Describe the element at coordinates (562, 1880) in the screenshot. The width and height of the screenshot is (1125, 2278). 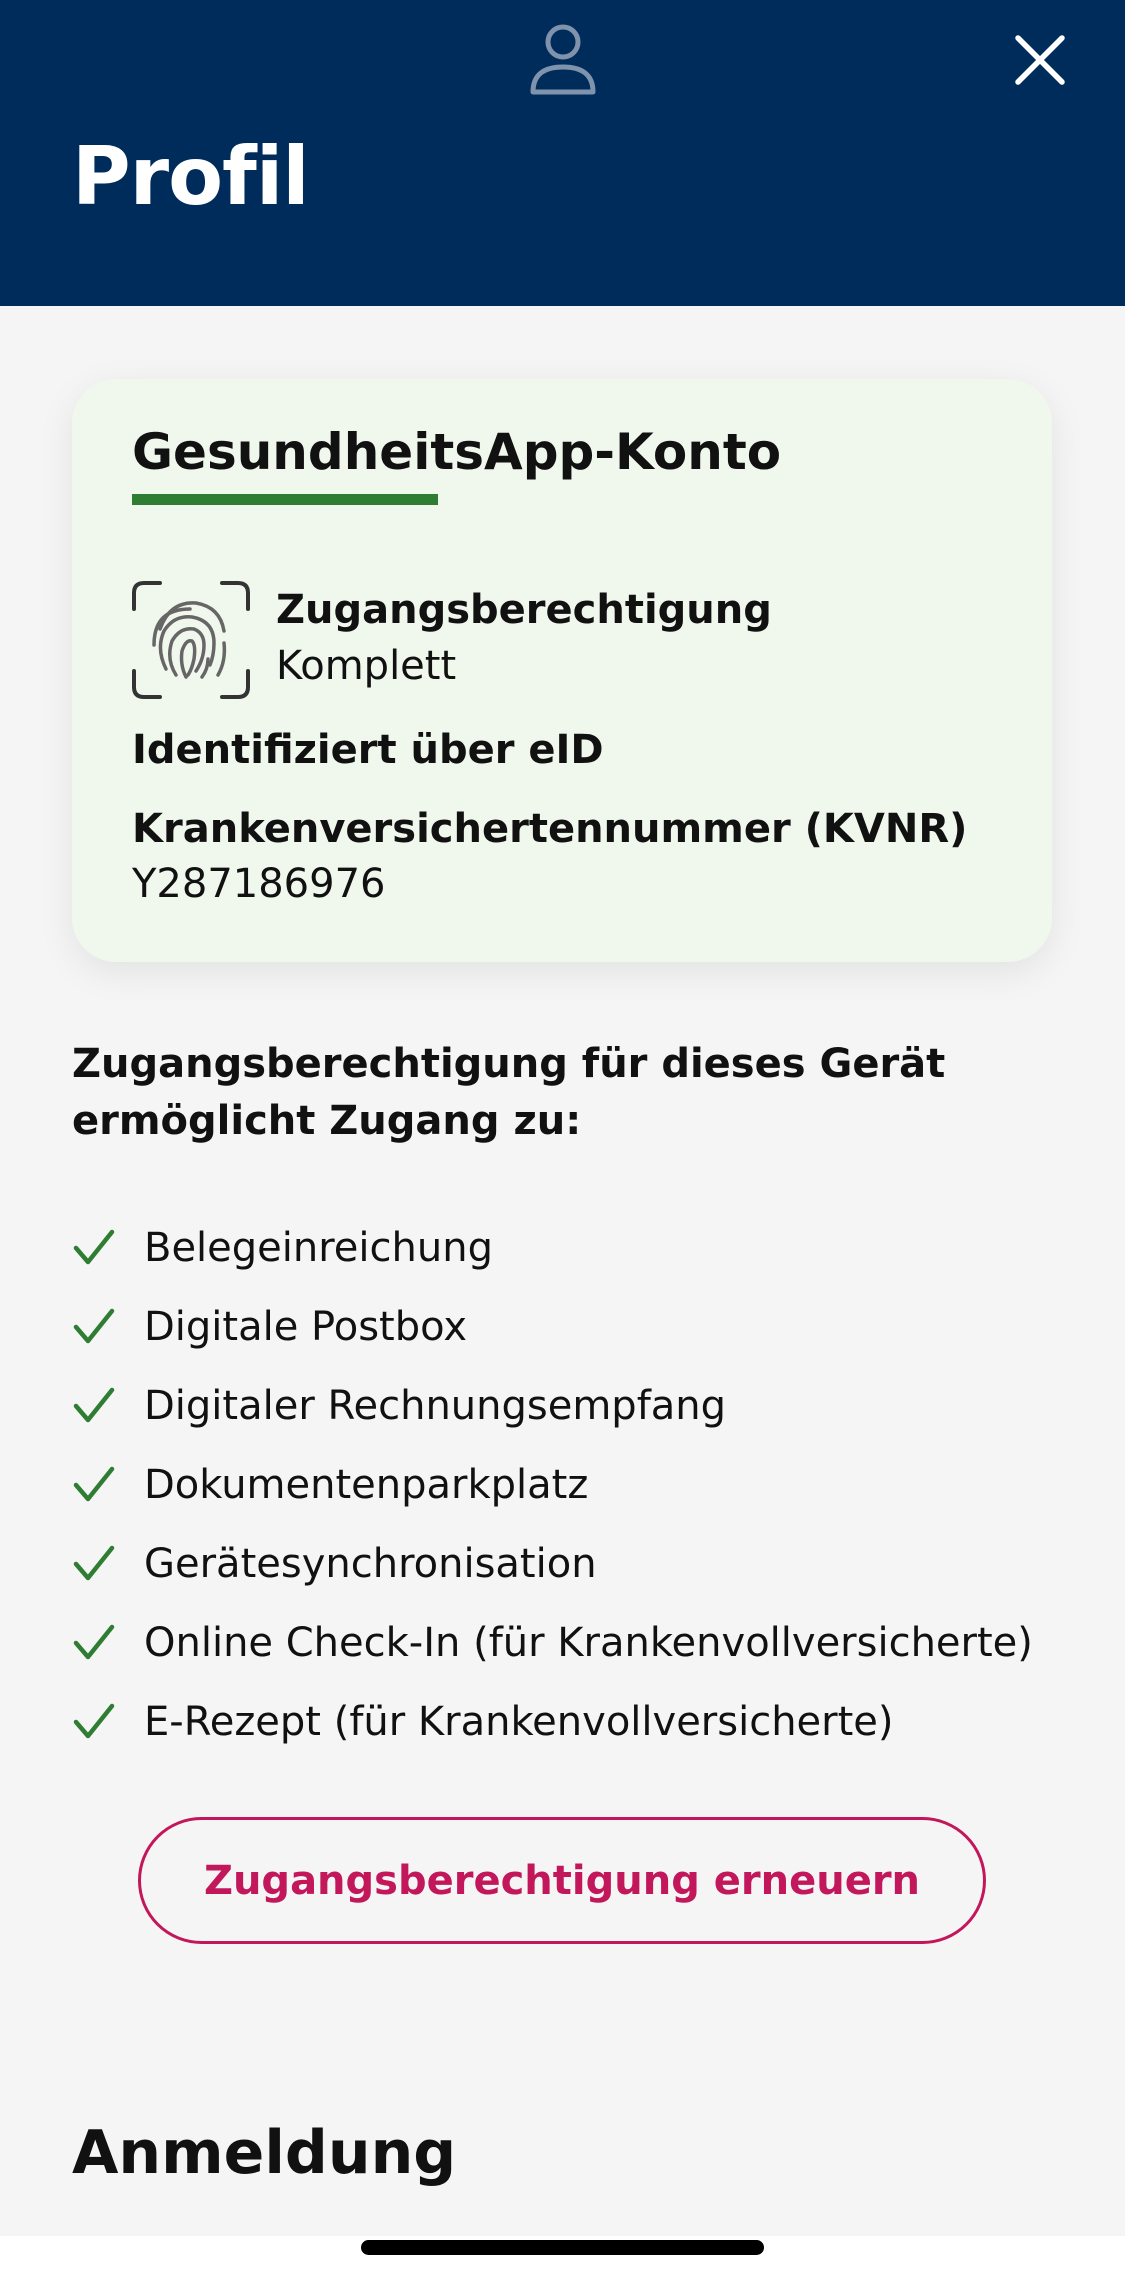
I see `renew-access-button: Zugangsberechtigung erneuern` at that location.